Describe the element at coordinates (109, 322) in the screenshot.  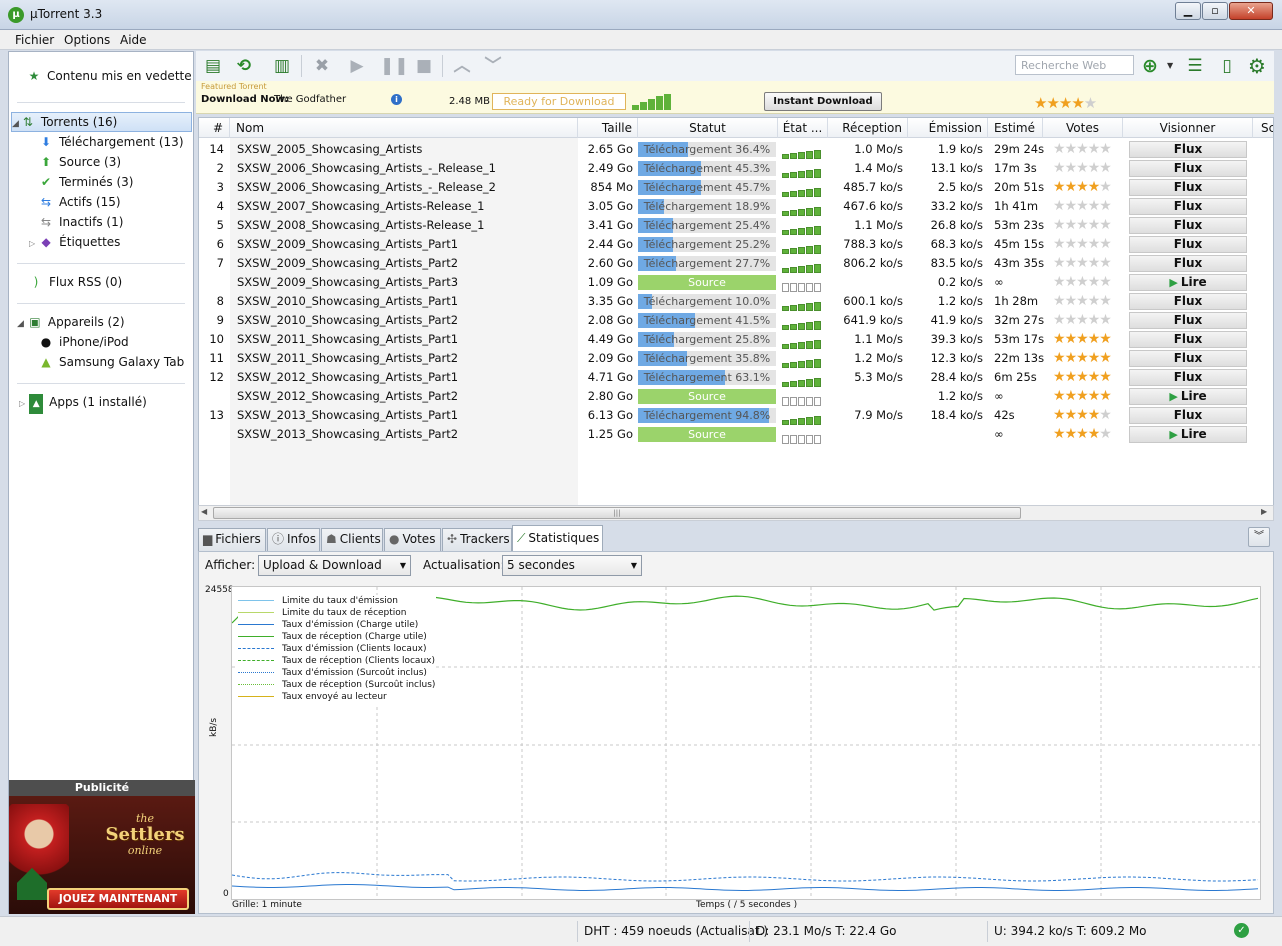
I see `sidebar-item-devices: ◢ ▣ Appareils (2)` at that location.